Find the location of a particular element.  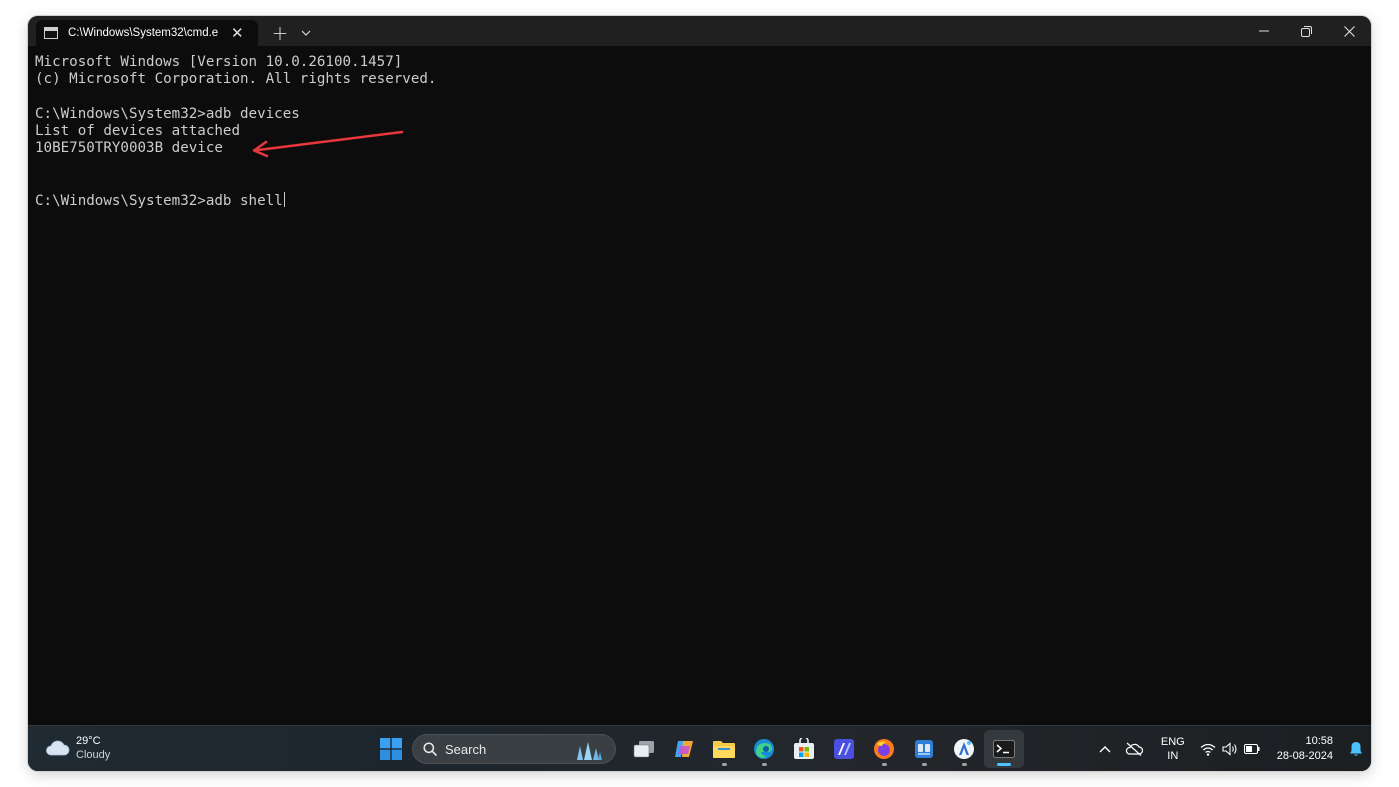

region-code: IN is located at coordinates (1173, 756).